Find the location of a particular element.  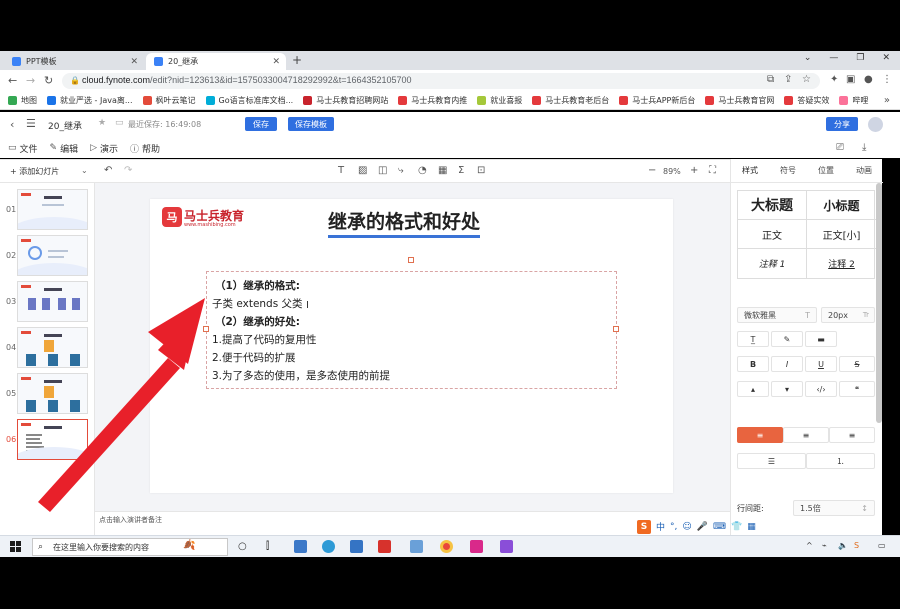

more-icon: ⋮ is located at coordinates (887, 79).